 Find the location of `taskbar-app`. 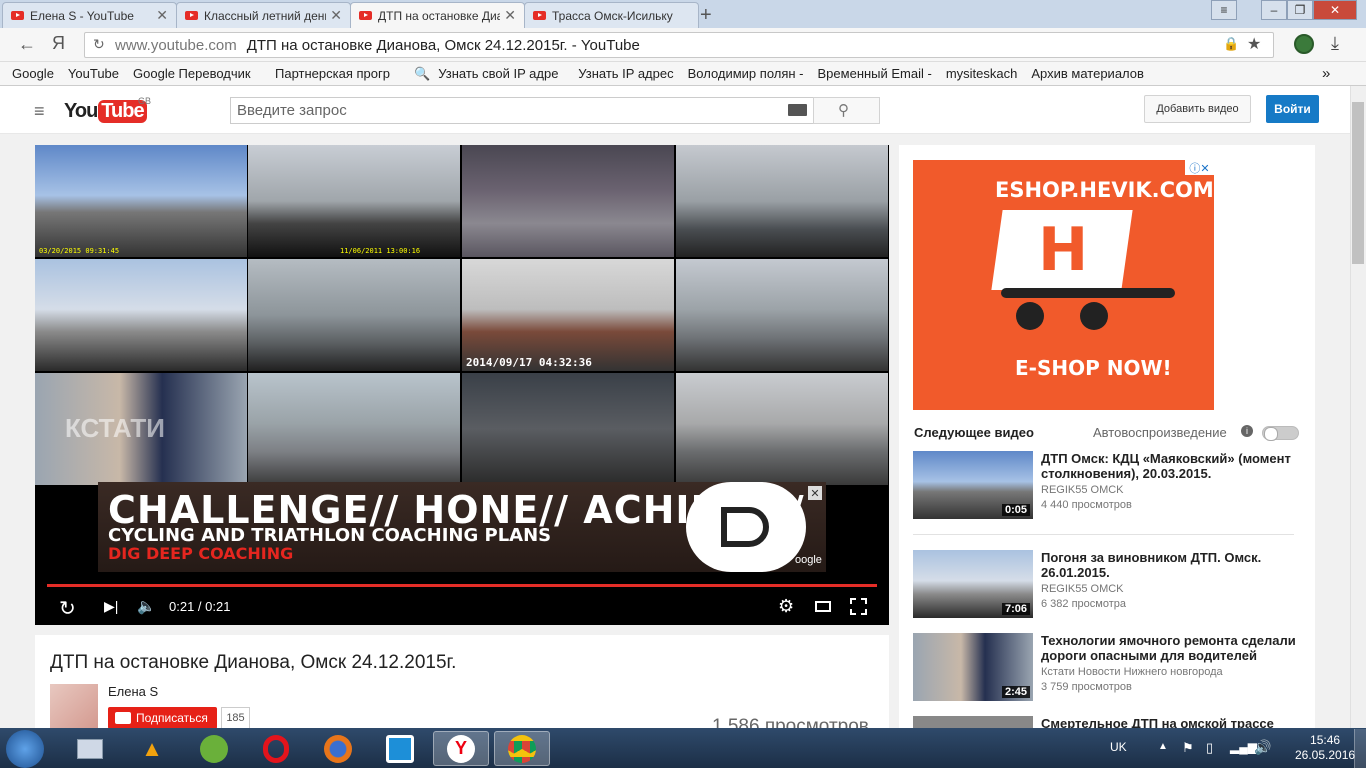

taskbar-app is located at coordinates (400, 748).